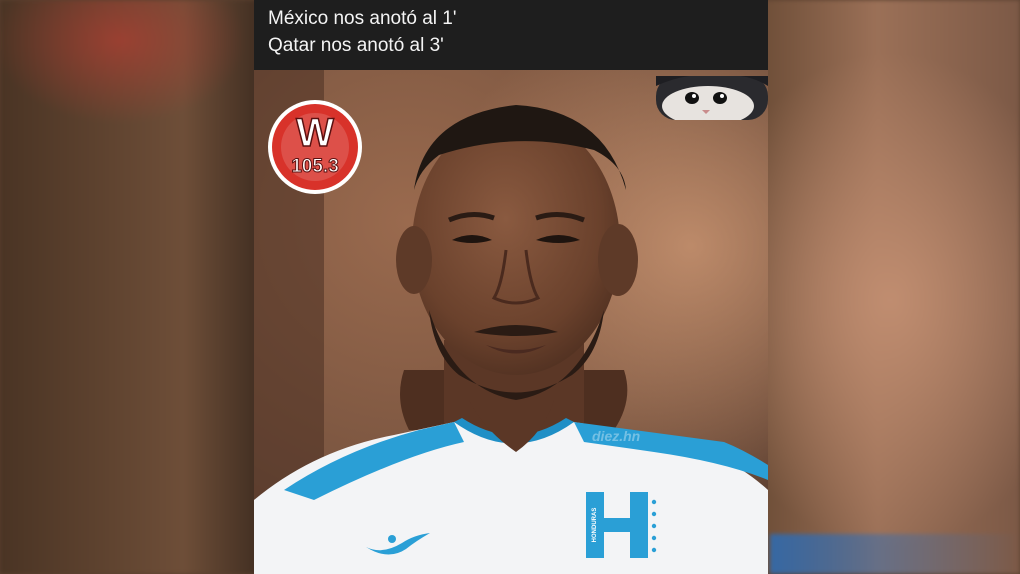 The image size is (1020, 574). What do you see at coordinates (315, 166) in the screenshot?
I see `radio-logo-frequency: 105.3` at bounding box center [315, 166].